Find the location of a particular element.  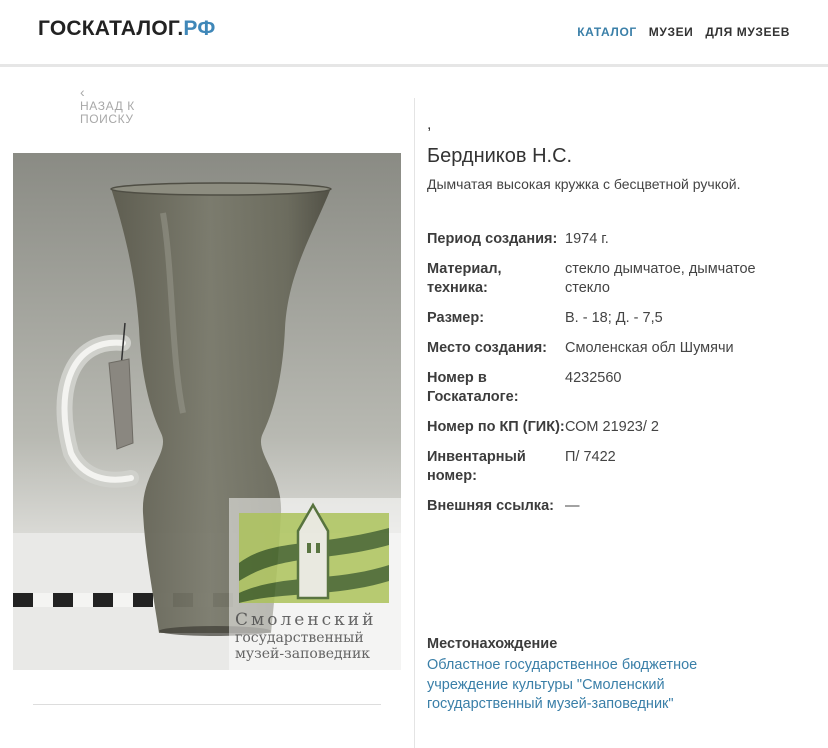

property-row: Период создания: 1974 г. is located at coordinates (617, 239).